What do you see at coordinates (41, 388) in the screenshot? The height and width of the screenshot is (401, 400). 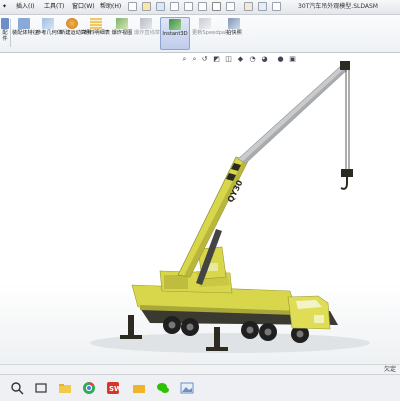 I see `task-view-icon` at bounding box center [41, 388].